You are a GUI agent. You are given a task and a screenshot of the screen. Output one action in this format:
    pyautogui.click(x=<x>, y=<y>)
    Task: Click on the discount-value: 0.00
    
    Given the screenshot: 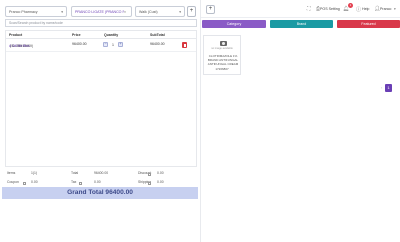 What is the action you would take?
    pyautogui.click(x=160, y=173)
    